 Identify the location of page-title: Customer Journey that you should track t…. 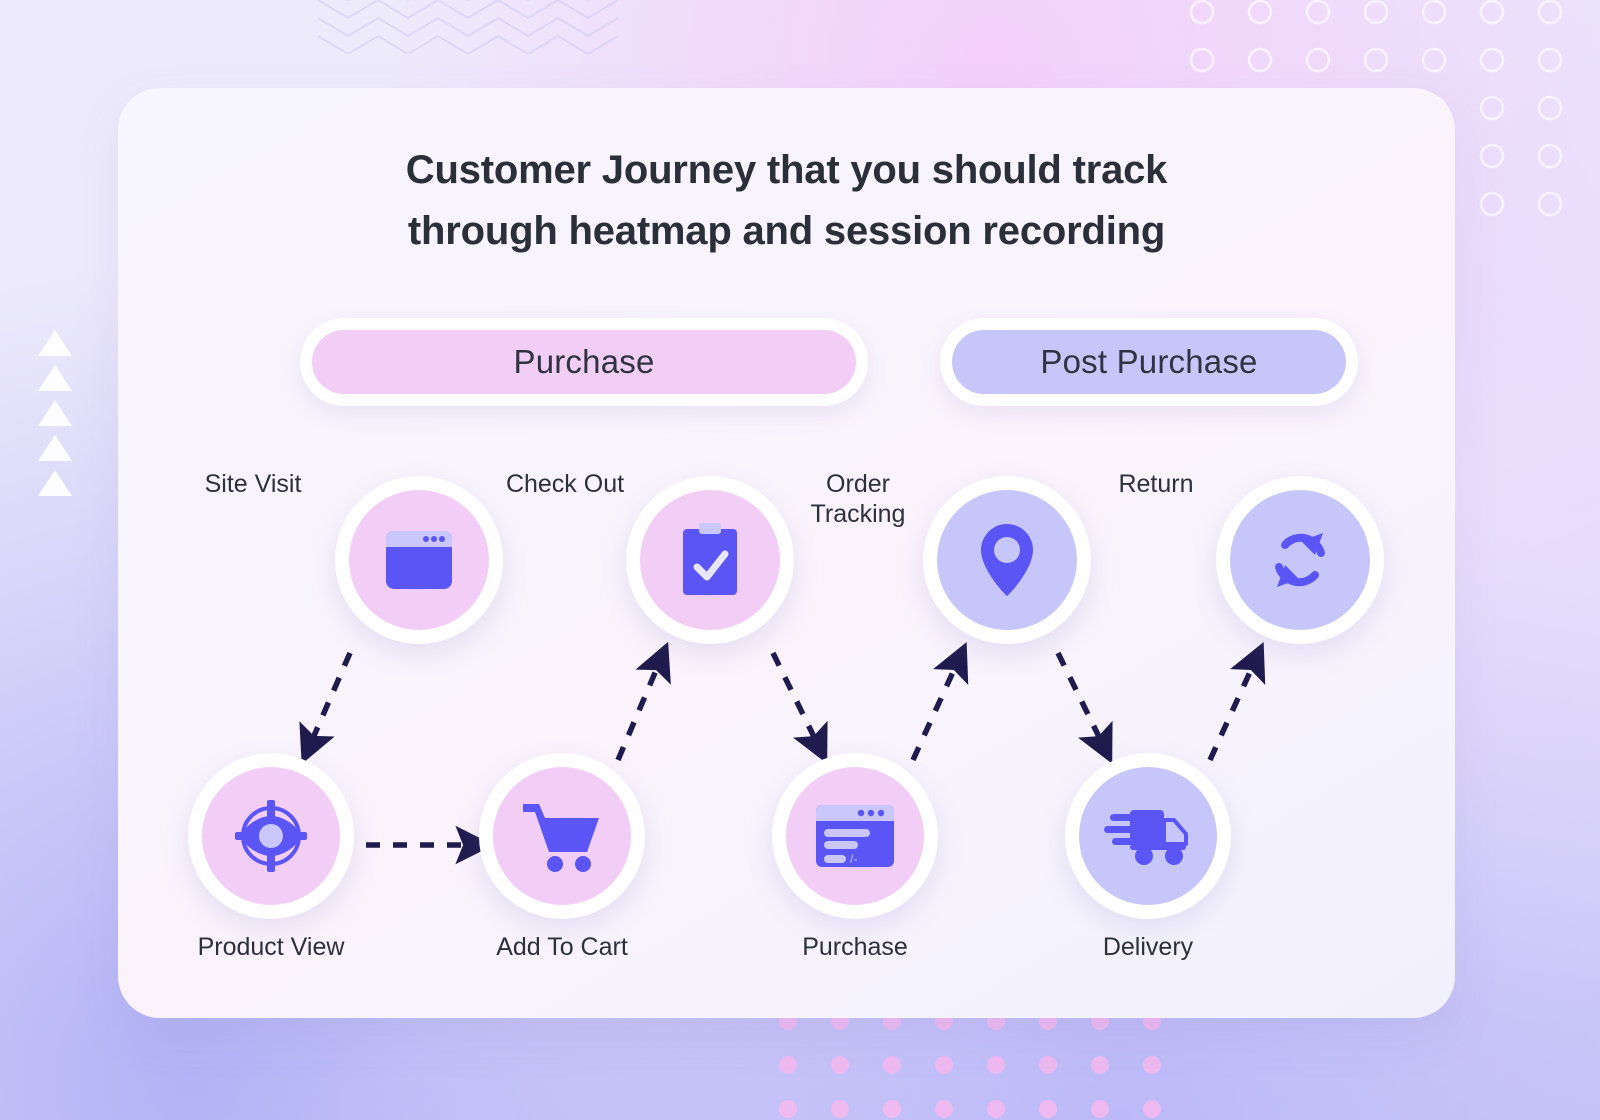
(786, 201).